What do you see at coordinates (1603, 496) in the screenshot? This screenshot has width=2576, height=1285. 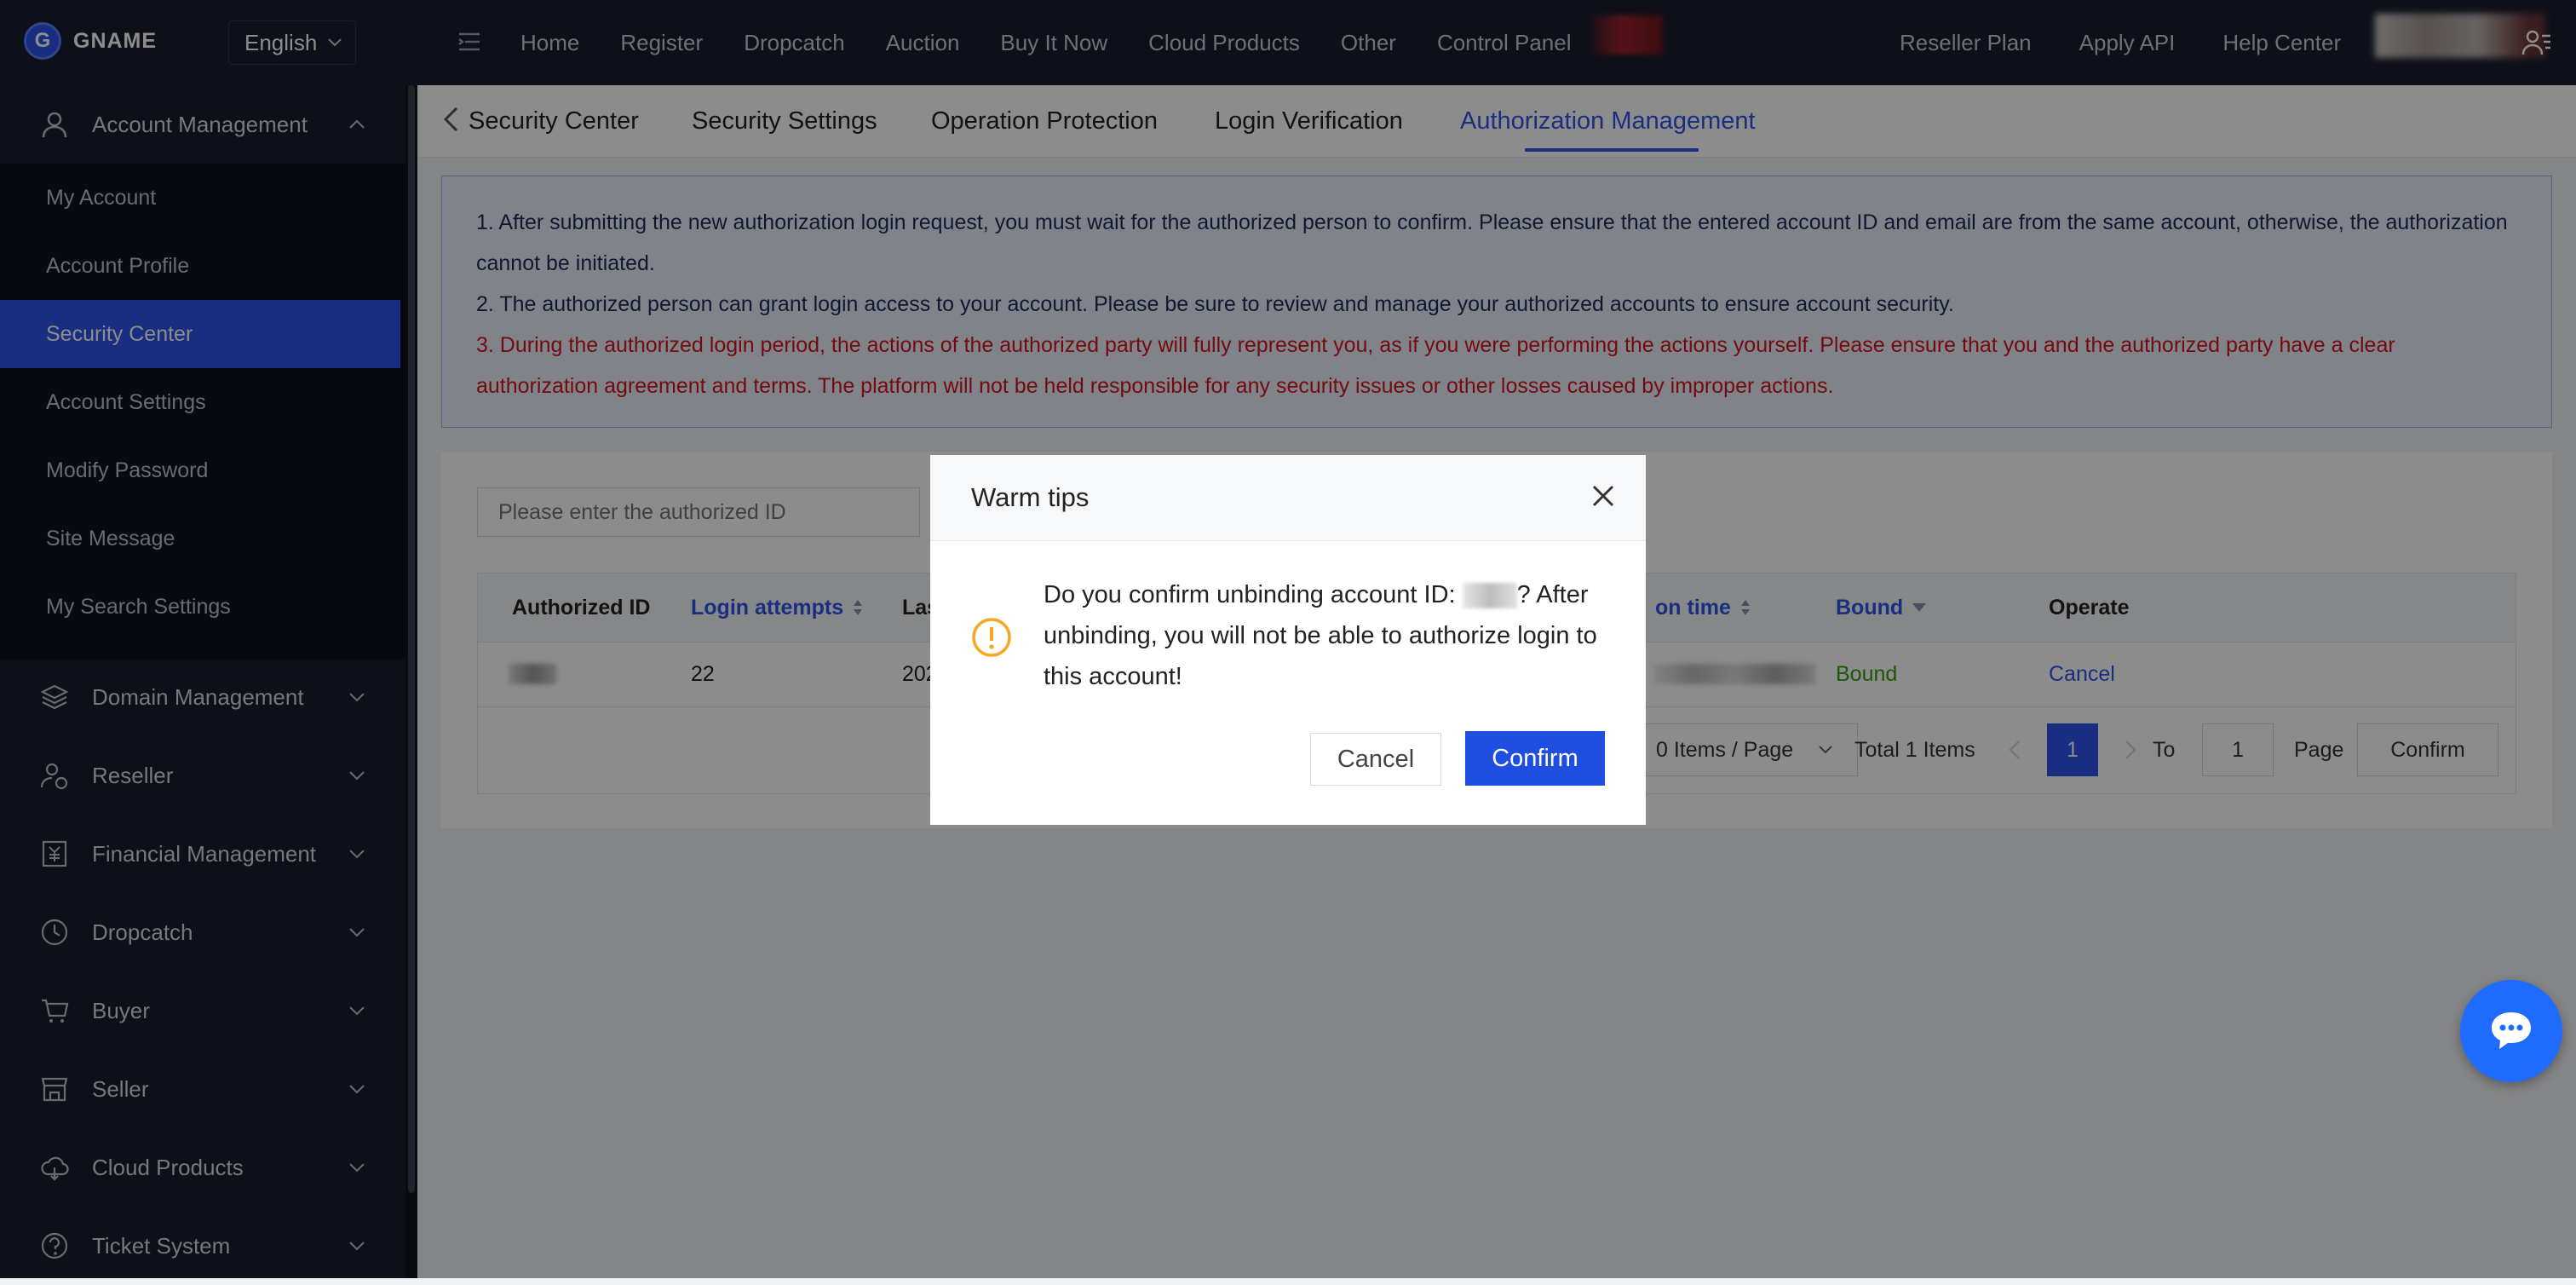 I see `close-icon` at bounding box center [1603, 496].